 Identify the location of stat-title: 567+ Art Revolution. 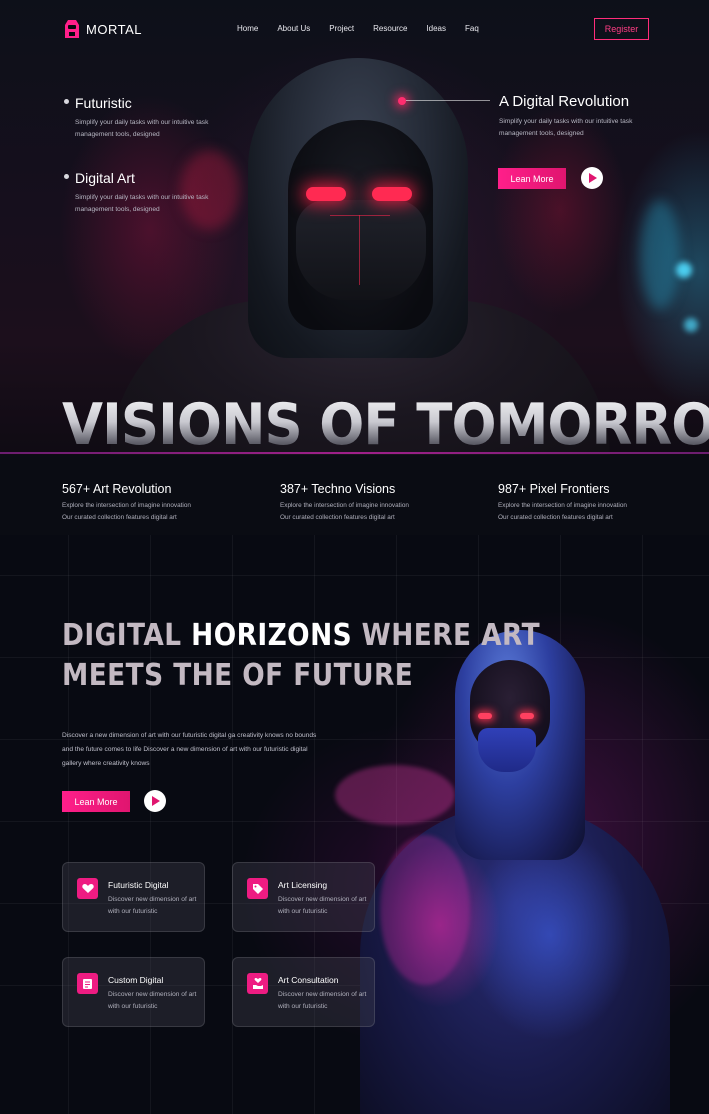
(117, 489).